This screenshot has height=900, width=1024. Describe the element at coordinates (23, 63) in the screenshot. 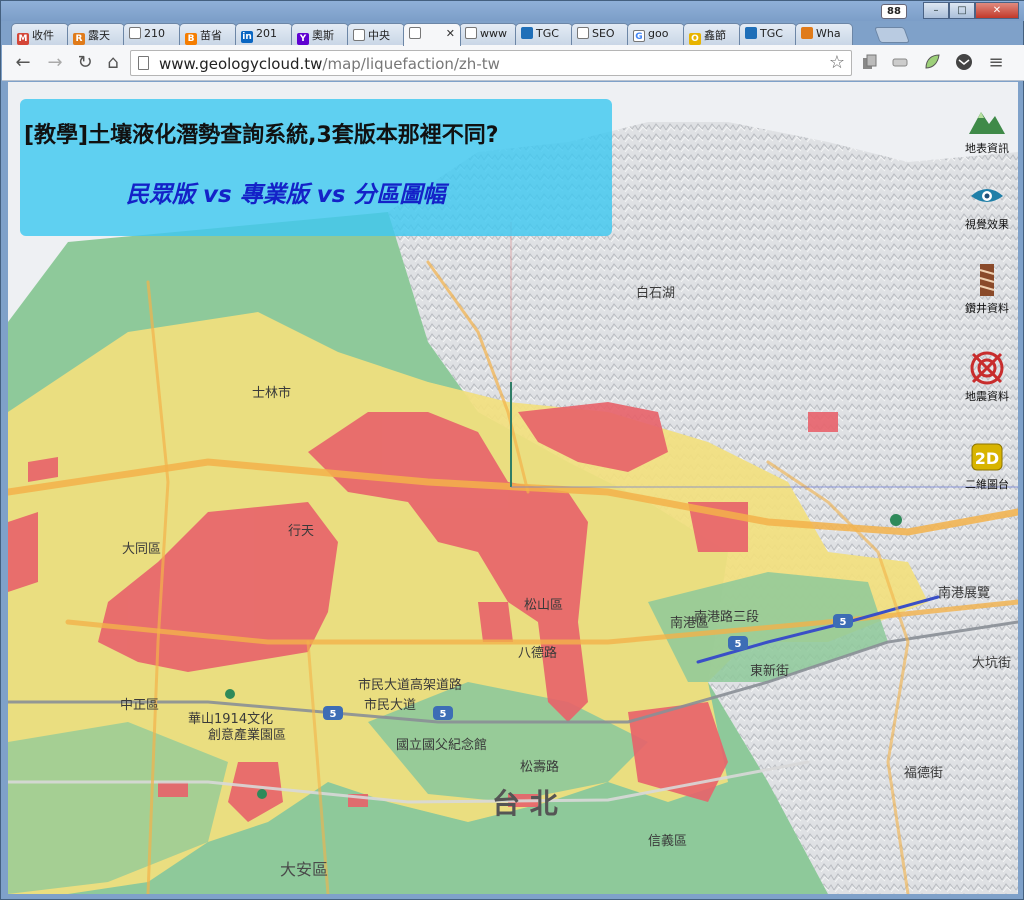

I see `back-arrow-icon: ←` at that location.